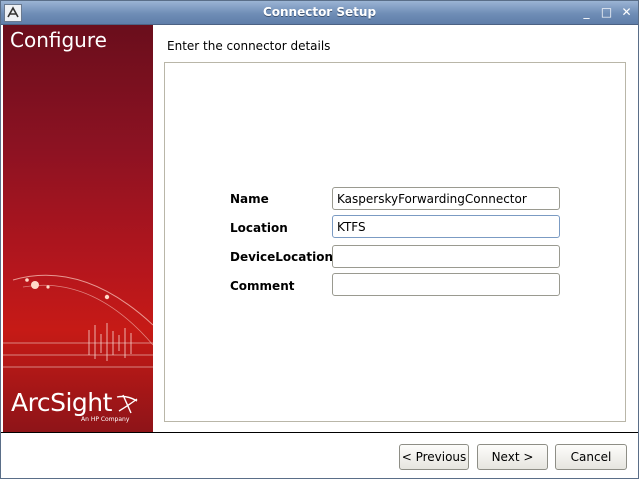 The image size is (639, 479). Describe the element at coordinates (606, 12) in the screenshot. I see `maximize-icon: □` at that location.